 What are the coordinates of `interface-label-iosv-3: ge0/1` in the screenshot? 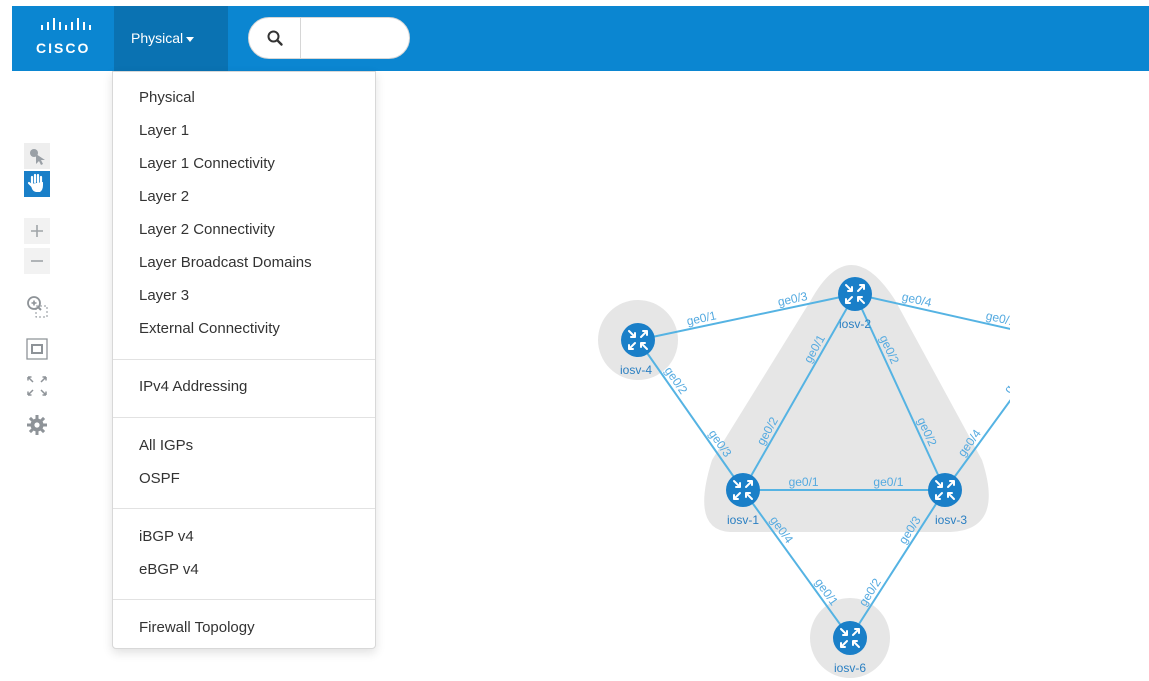 It's located at (888, 482).